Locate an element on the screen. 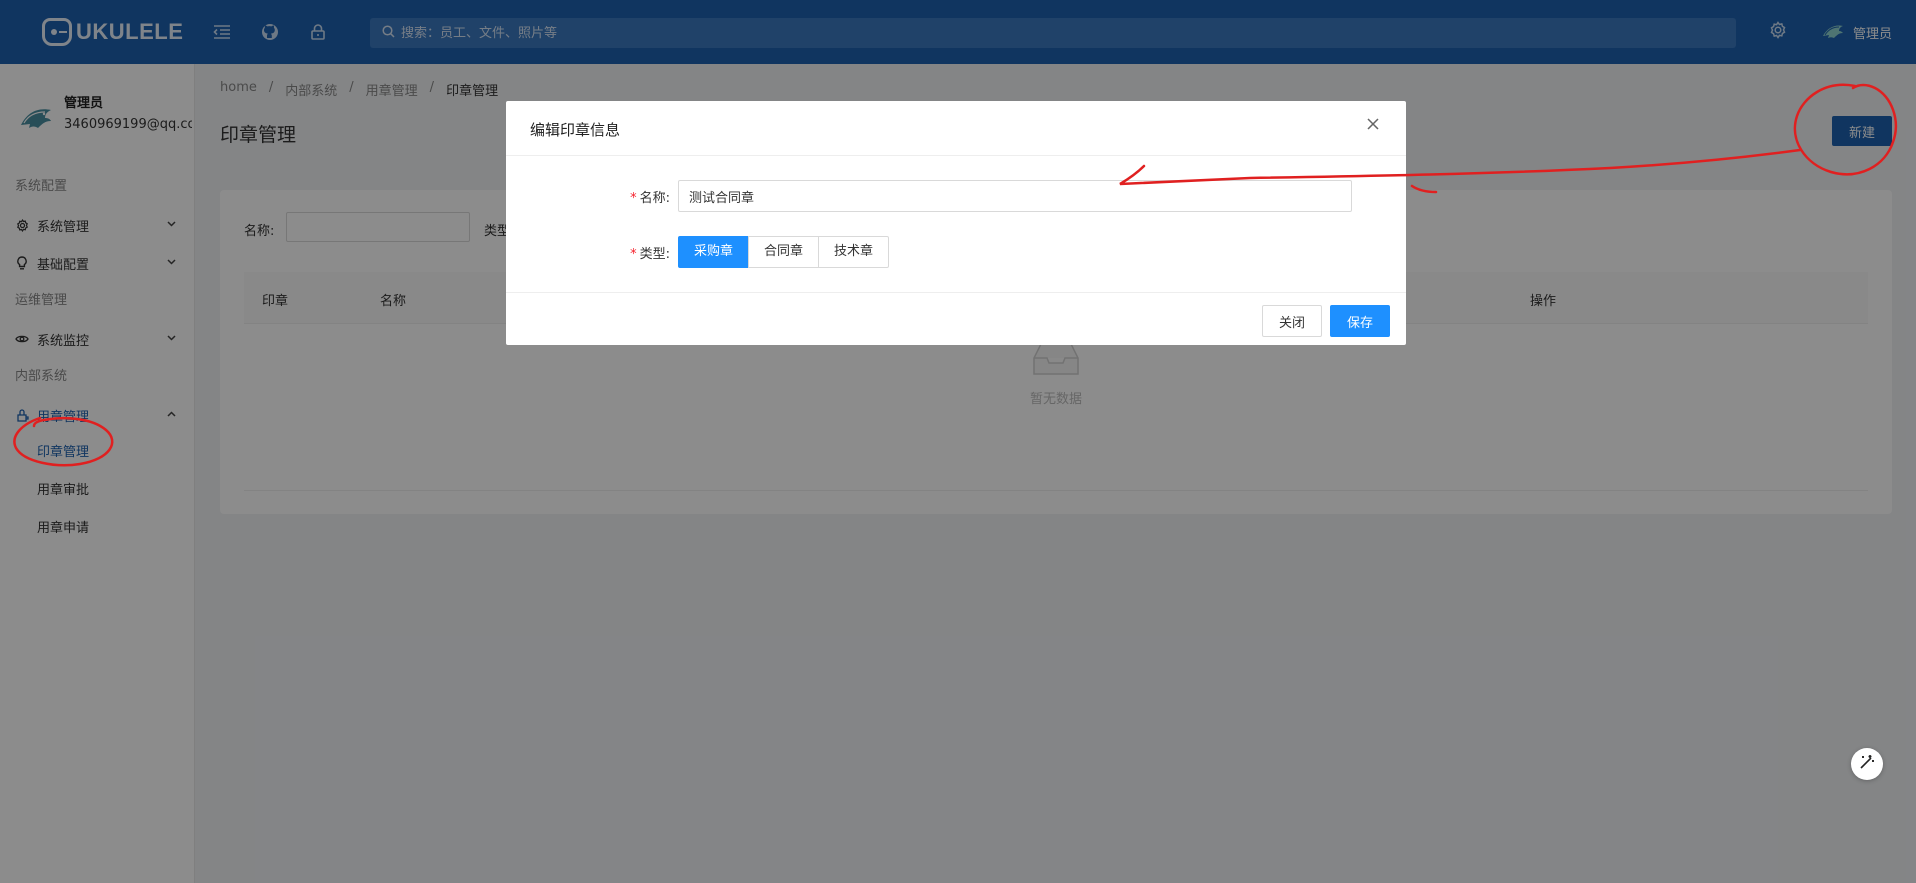  close-icon is located at coordinates (1376, 127).